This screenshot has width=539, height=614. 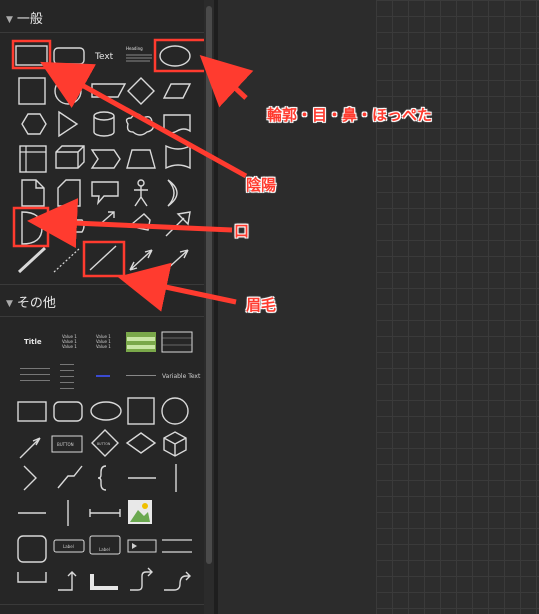 What do you see at coordinates (105, 159) in the screenshot?
I see `step-shape` at bounding box center [105, 159].